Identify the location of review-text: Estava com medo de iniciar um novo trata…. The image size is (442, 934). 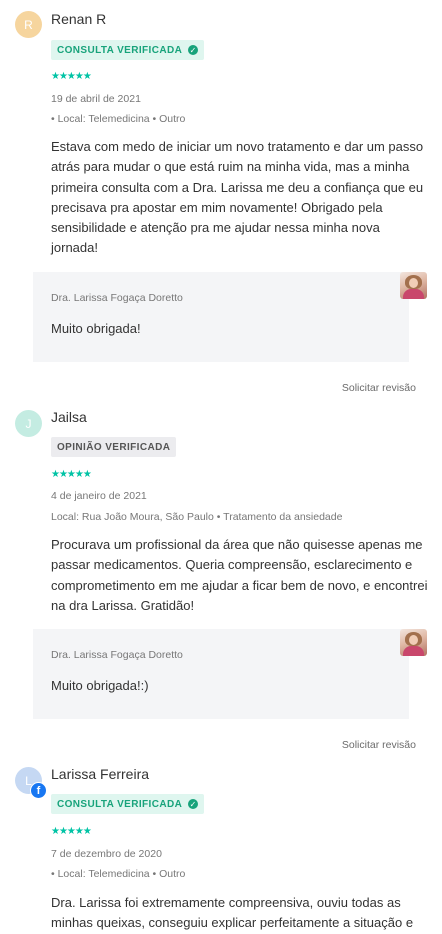
(237, 197).